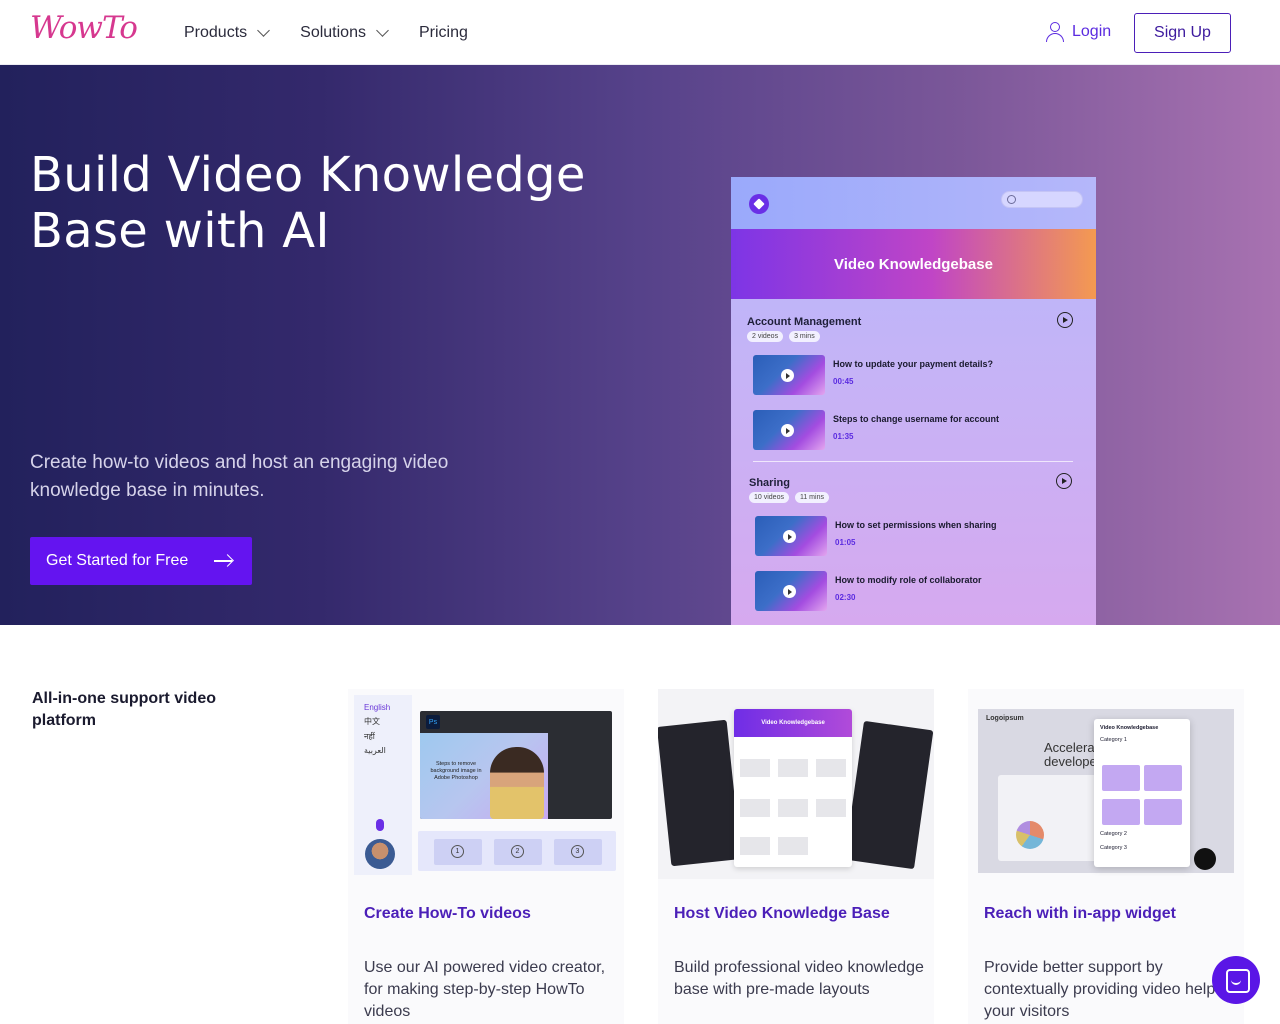  What do you see at coordinates (908, 580) in the screenshot?
I see `video-title: How to modify role of collaborator` at bounding box center [908, 580].